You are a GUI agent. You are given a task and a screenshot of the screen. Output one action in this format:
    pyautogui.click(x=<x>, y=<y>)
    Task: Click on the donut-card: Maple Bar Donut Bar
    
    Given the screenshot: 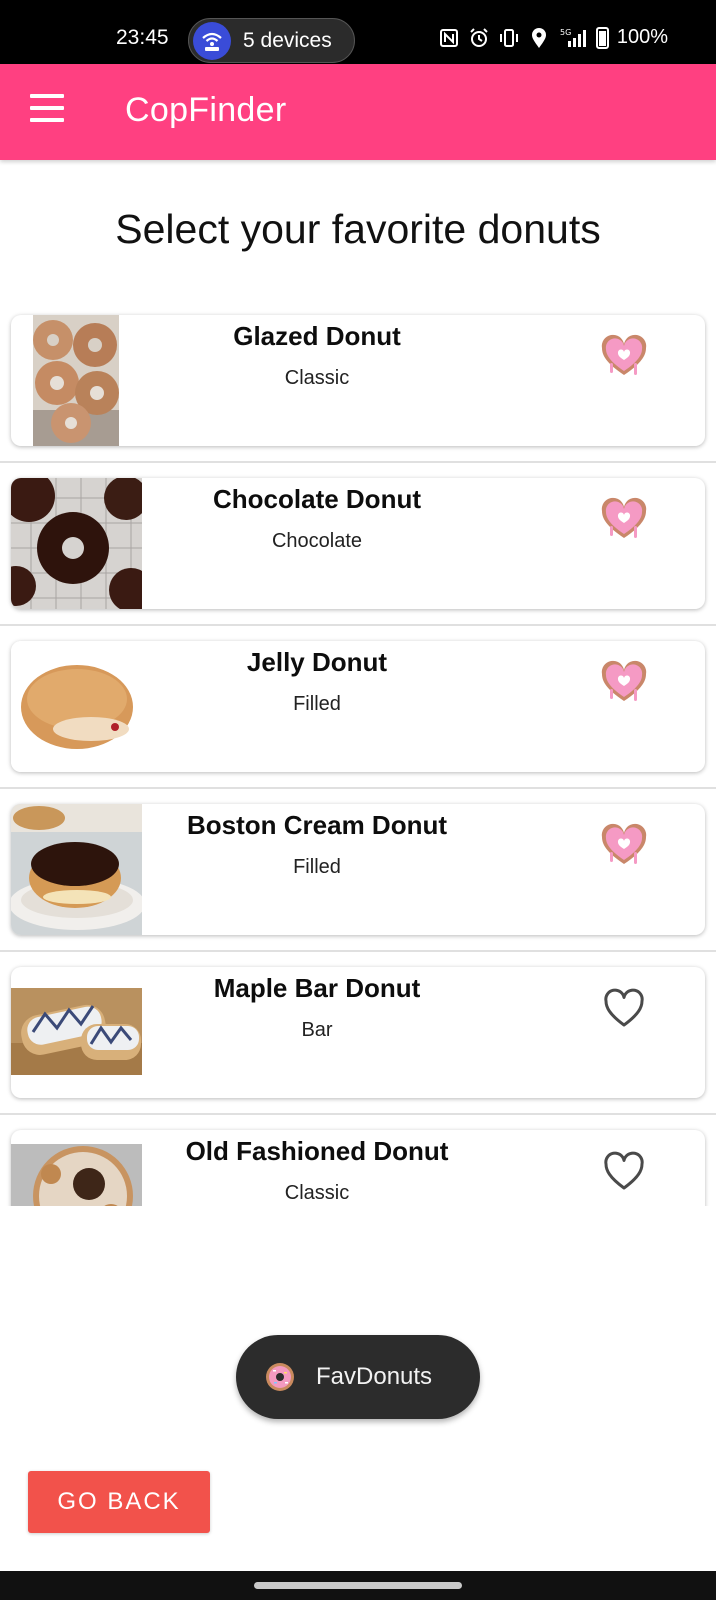 What is the action you would take?
    pyautogui.click(x=358, y=1032)
    